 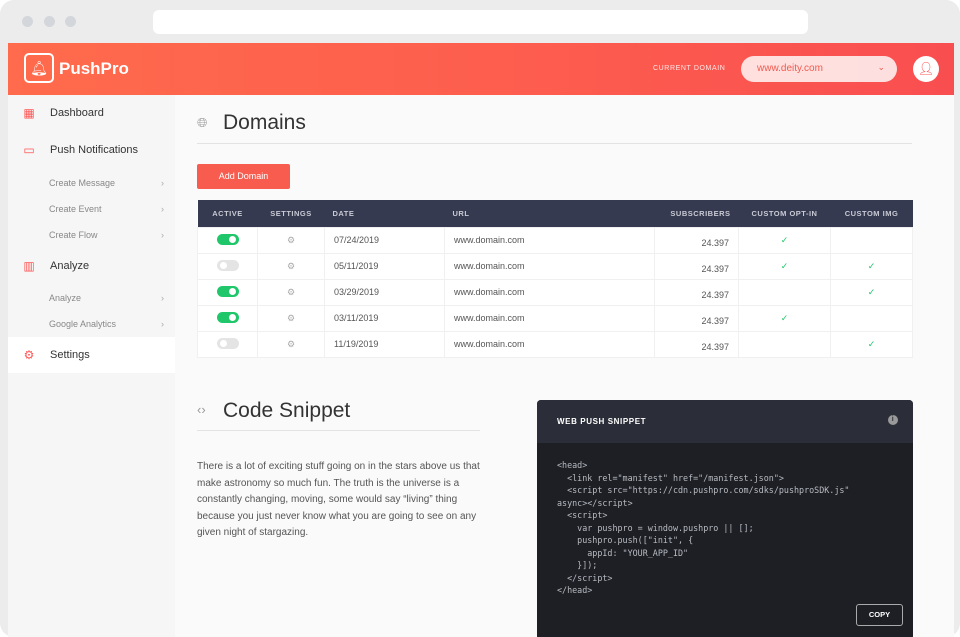 I want to click on chat-icon: ▭, so click(x=29, y=150).